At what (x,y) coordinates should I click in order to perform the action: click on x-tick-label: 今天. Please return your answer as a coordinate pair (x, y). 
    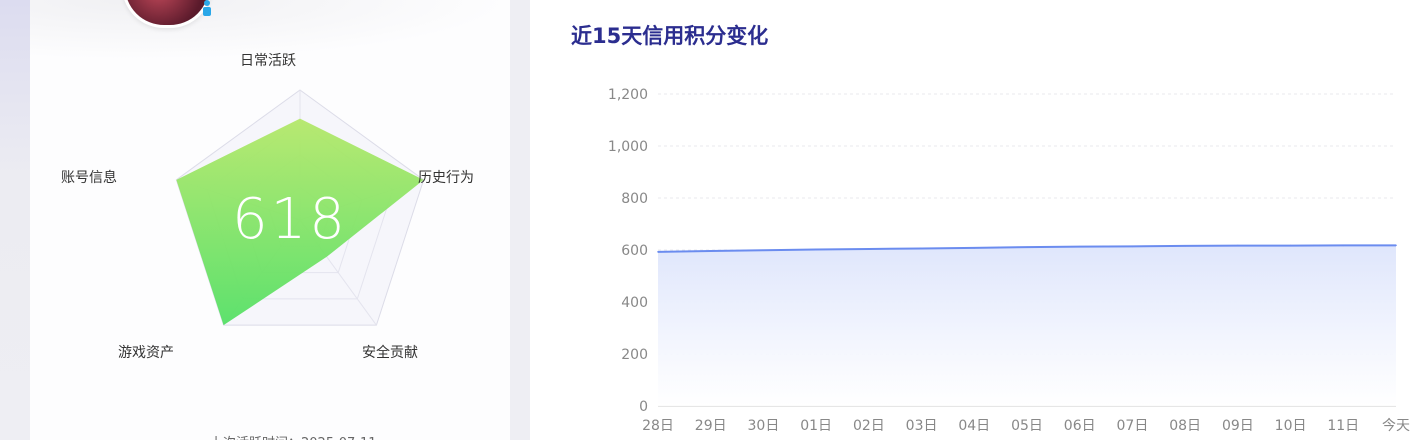
    Looking at the image, I should click on (1396, 426).